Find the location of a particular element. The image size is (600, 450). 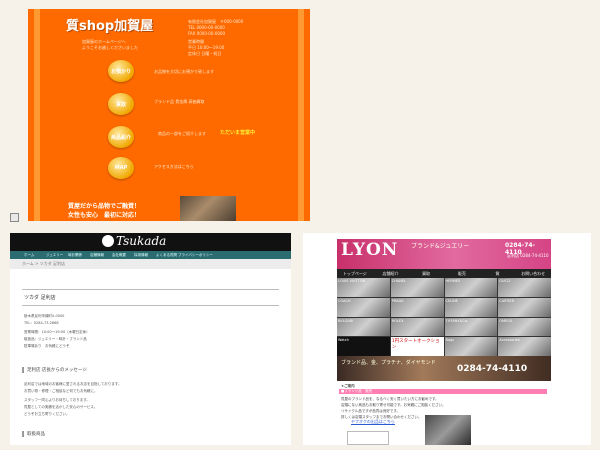

message-line-4: 質屋としての実績を活かした安心のサービス。 is located at coordinates (61, 407).